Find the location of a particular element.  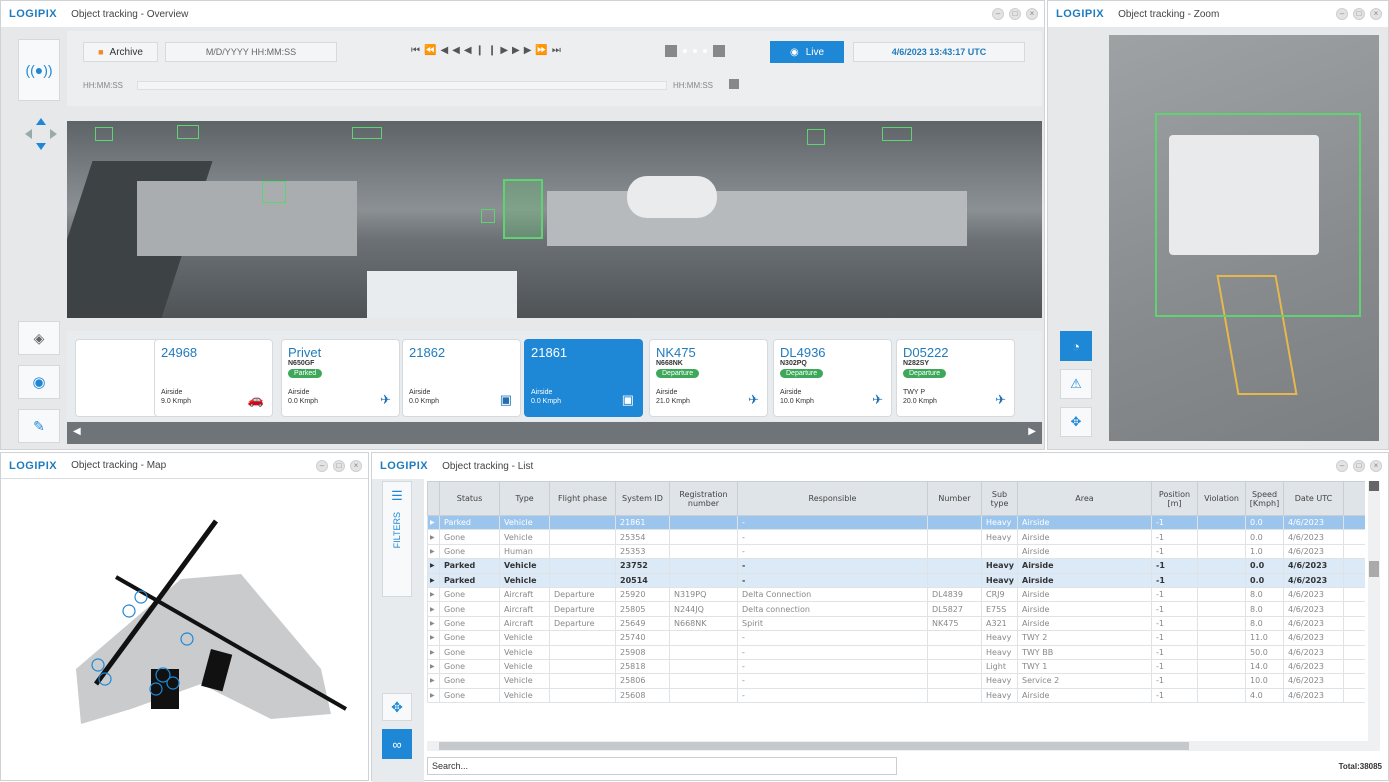

column-header: Date UTC is located at coordinates (1313, 498).